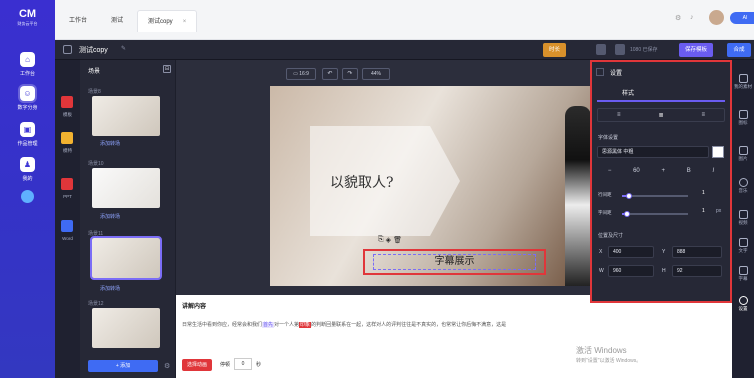 This screenshot has width=754, height=378. I want to click on rail-label: 字幕, so click(743, 278).